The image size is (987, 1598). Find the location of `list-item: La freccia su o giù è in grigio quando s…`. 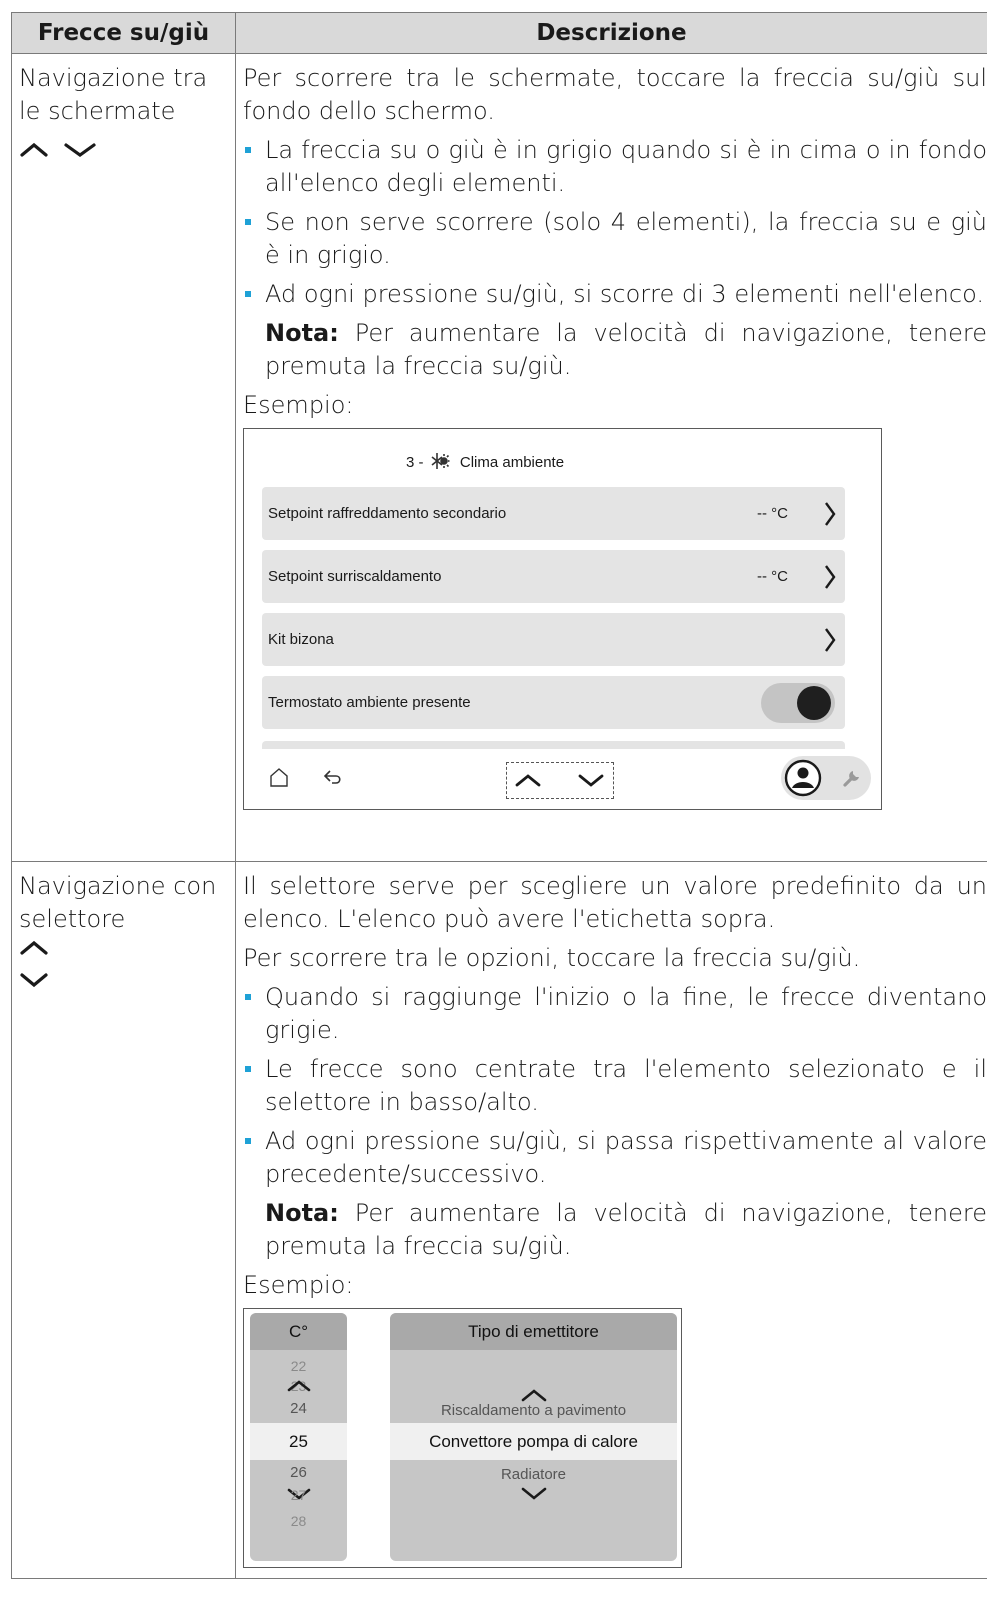

list-item: La freccia su o giù è in grigio quando s… is located at coordinates (615, 167).